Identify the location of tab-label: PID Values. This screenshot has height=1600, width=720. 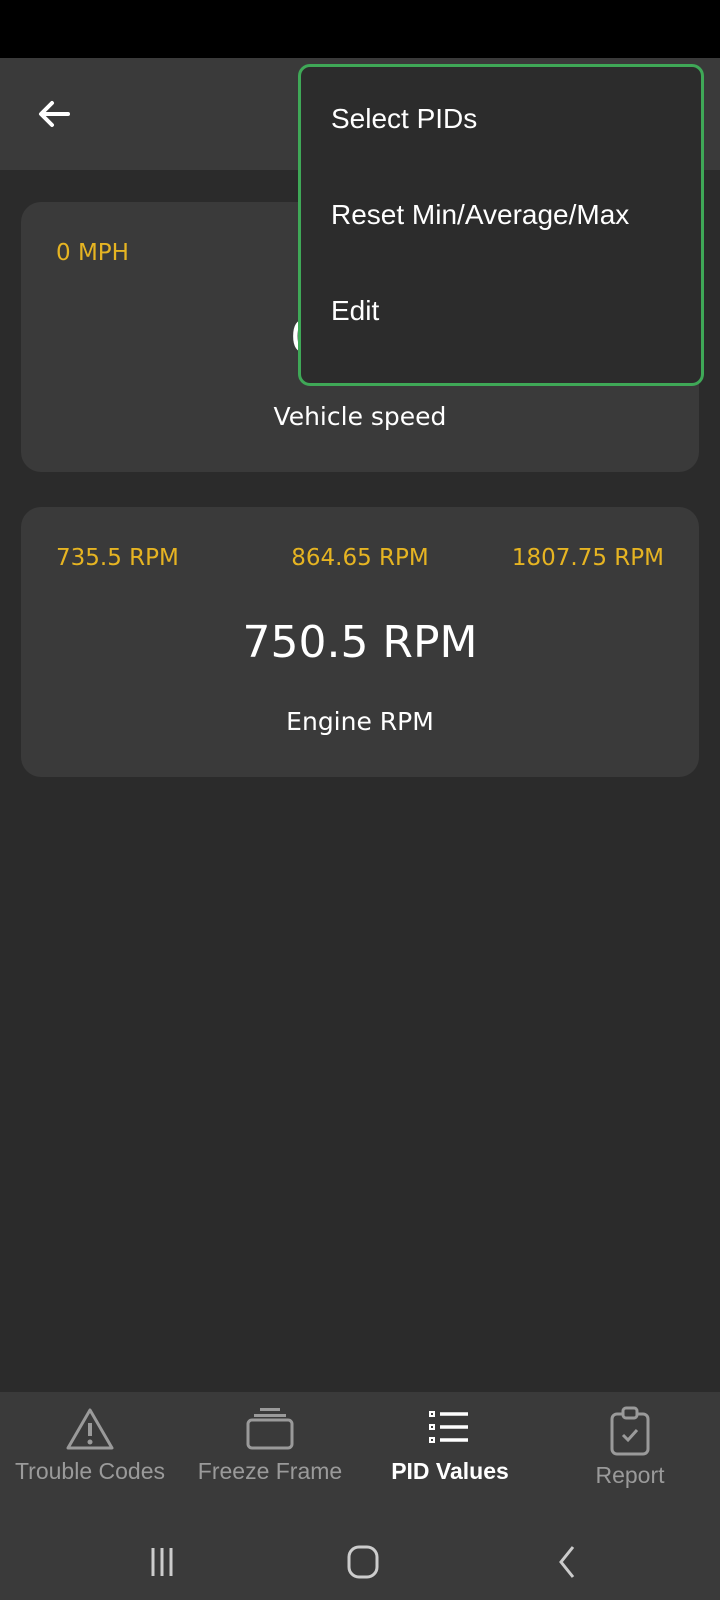
(450, 1471).